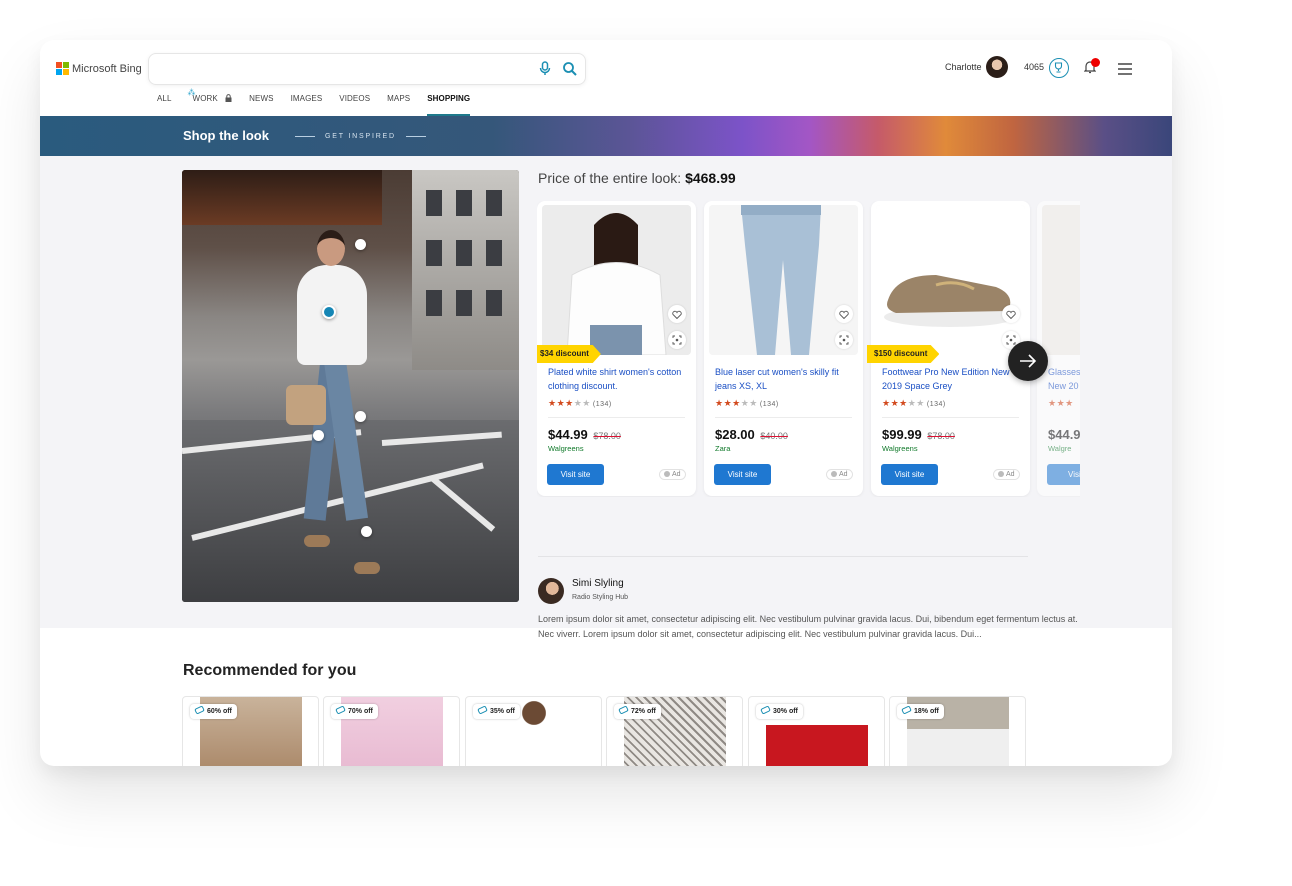  I want to click on hotspot-shoes, so click(366, 531).